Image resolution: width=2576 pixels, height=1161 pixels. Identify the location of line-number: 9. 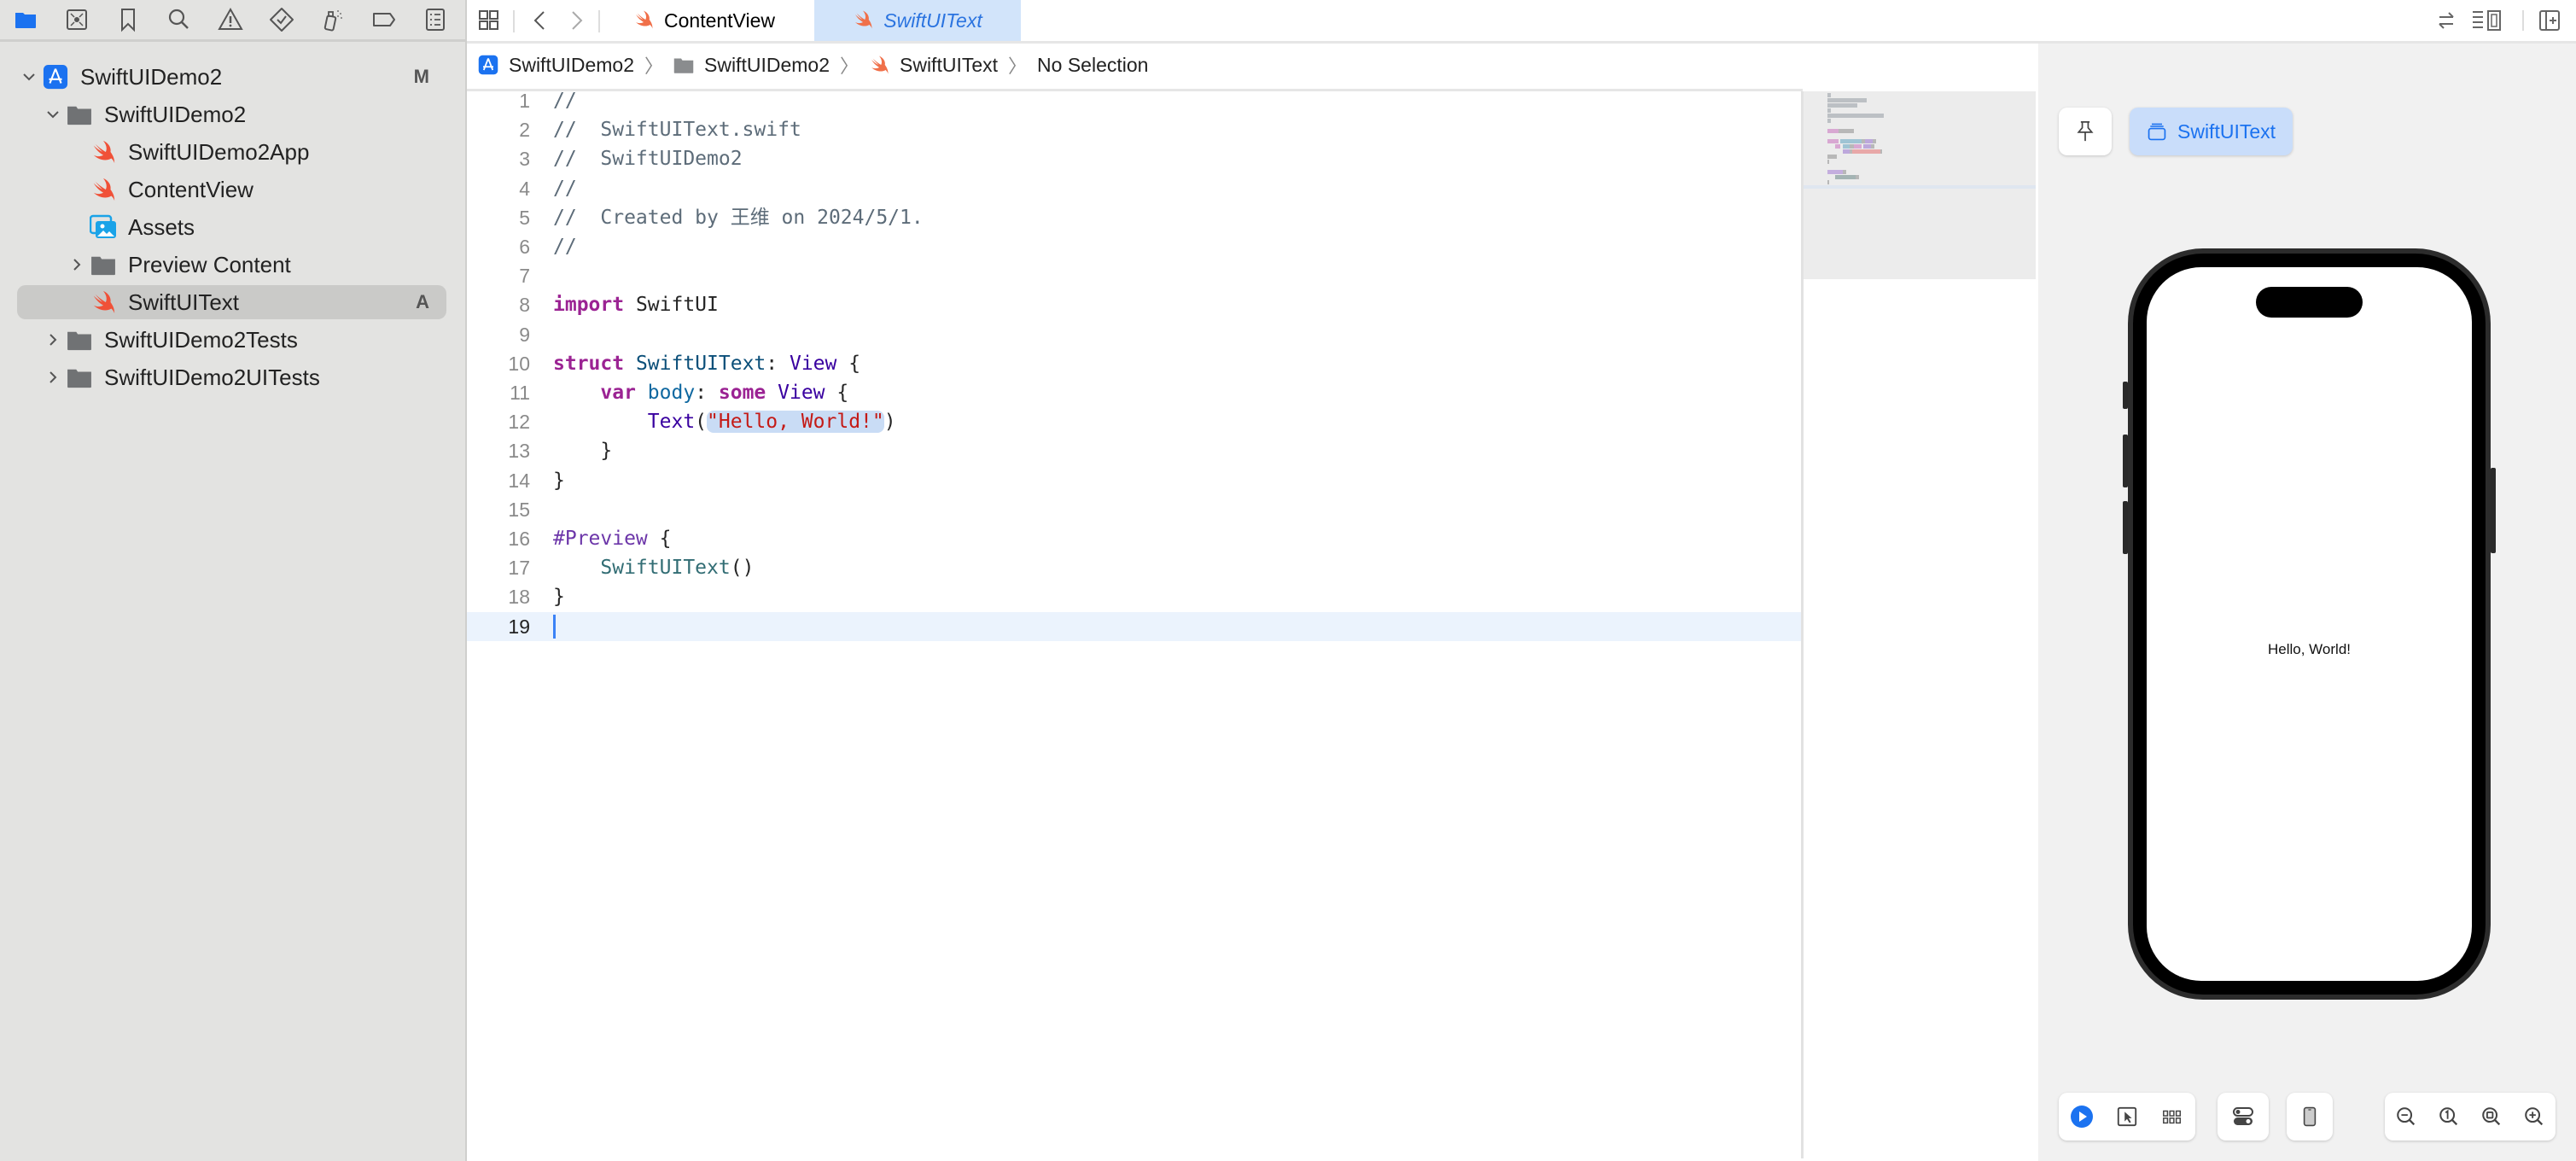
(524, 334).